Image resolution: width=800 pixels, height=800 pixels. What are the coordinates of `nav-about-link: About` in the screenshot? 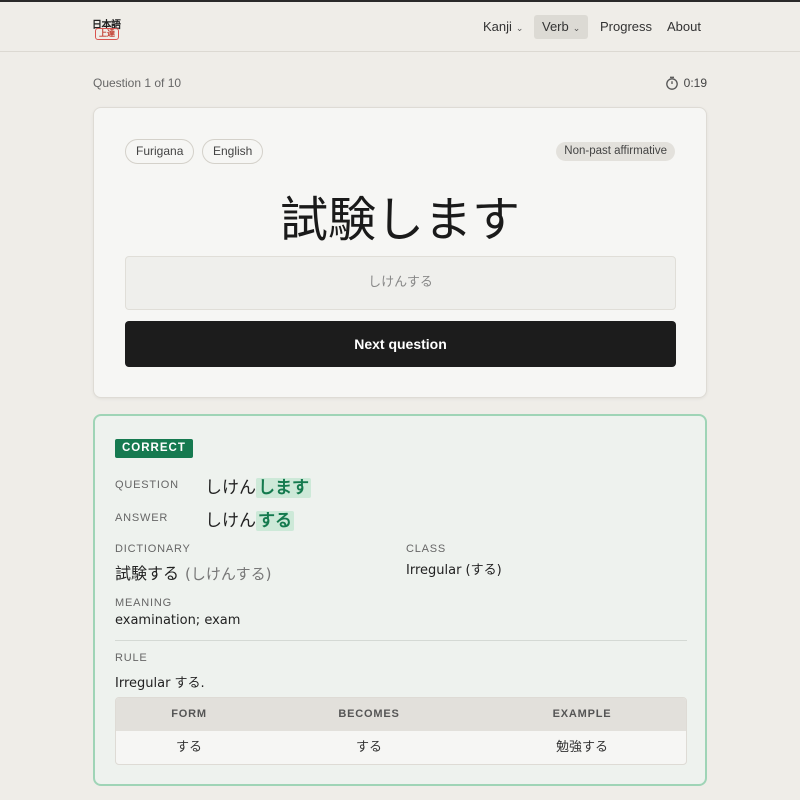 It's located at (684, 27).